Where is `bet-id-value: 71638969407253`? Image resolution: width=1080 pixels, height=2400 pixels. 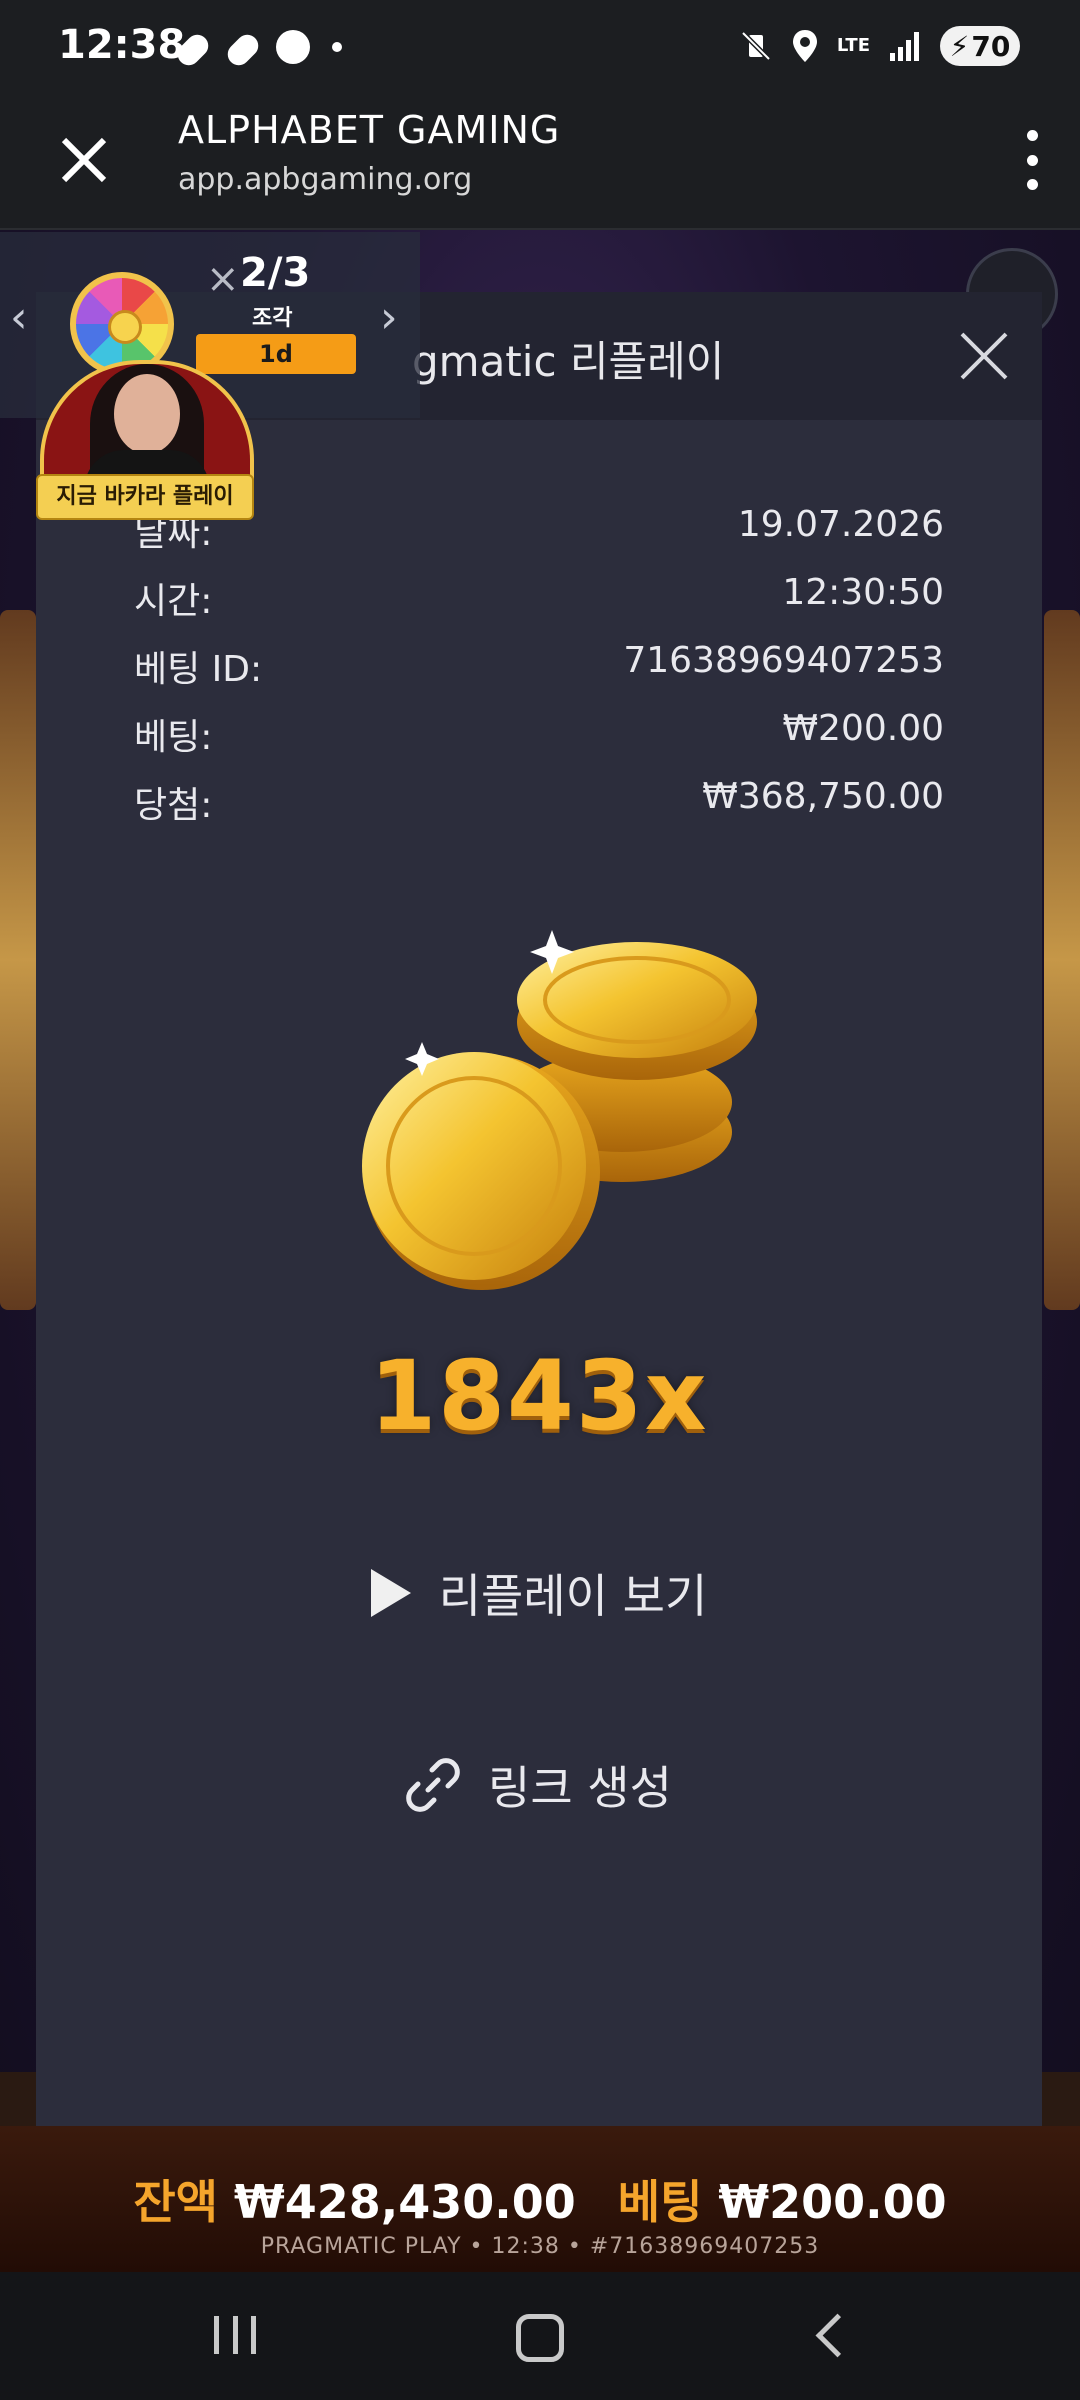 bet-id-value: 71638969407253 is located at coordinates (783, 660).